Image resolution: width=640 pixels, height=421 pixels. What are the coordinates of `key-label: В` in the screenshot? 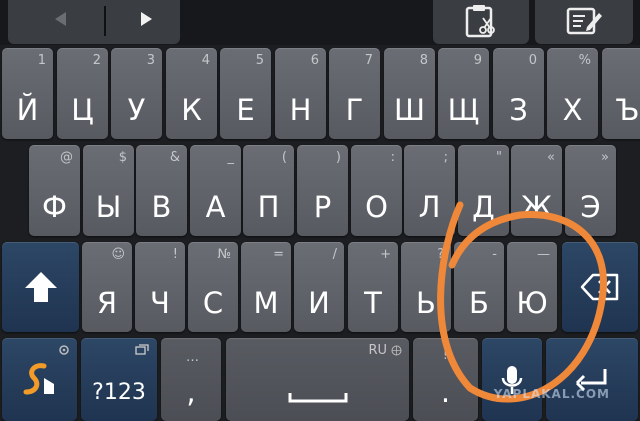 It's located at (161, 207).